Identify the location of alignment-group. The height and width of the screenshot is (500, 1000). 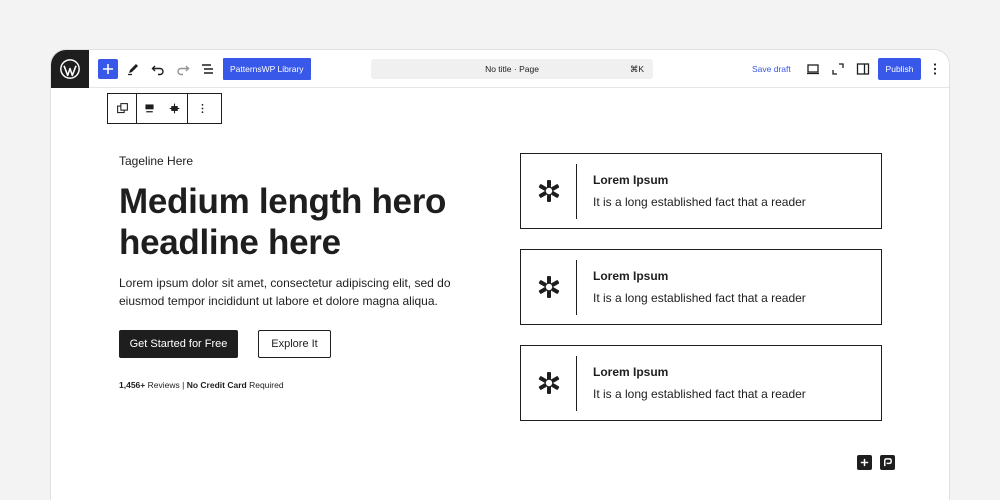
(162, 108).